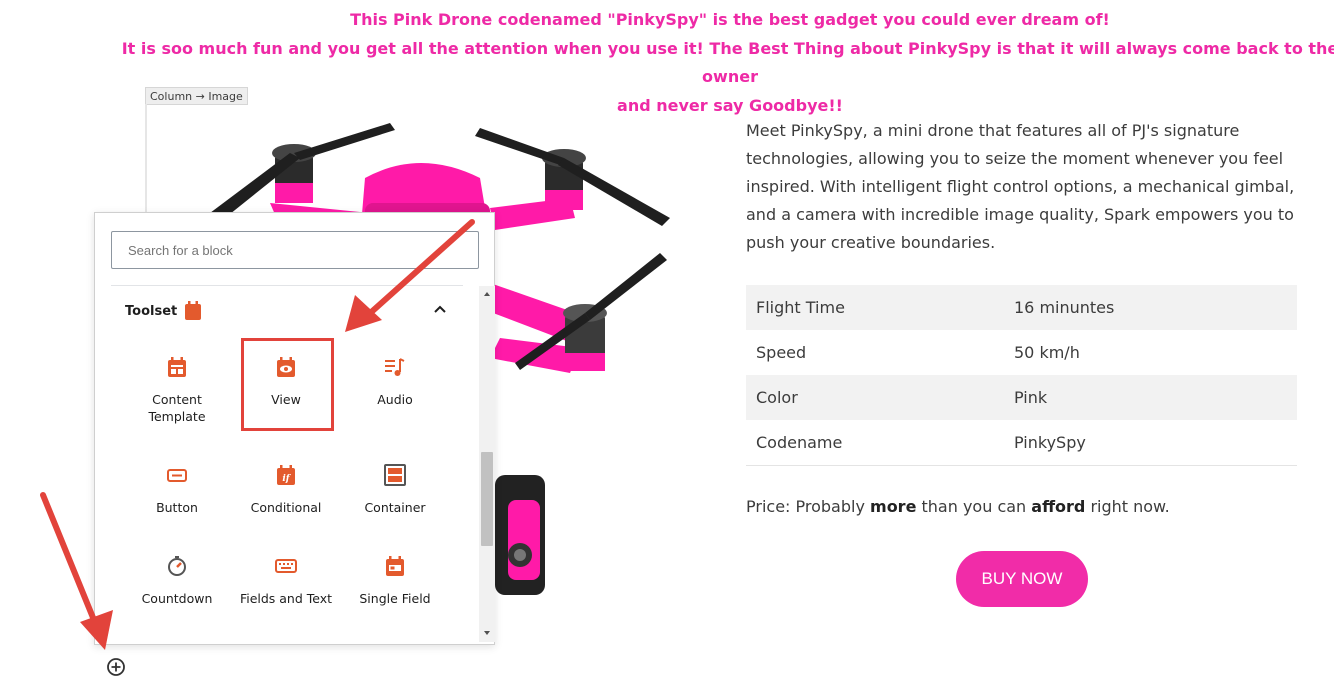  Describe the element at coordinates (286, 475) in the screenshot. I see `conditional-icon: if` at that location.